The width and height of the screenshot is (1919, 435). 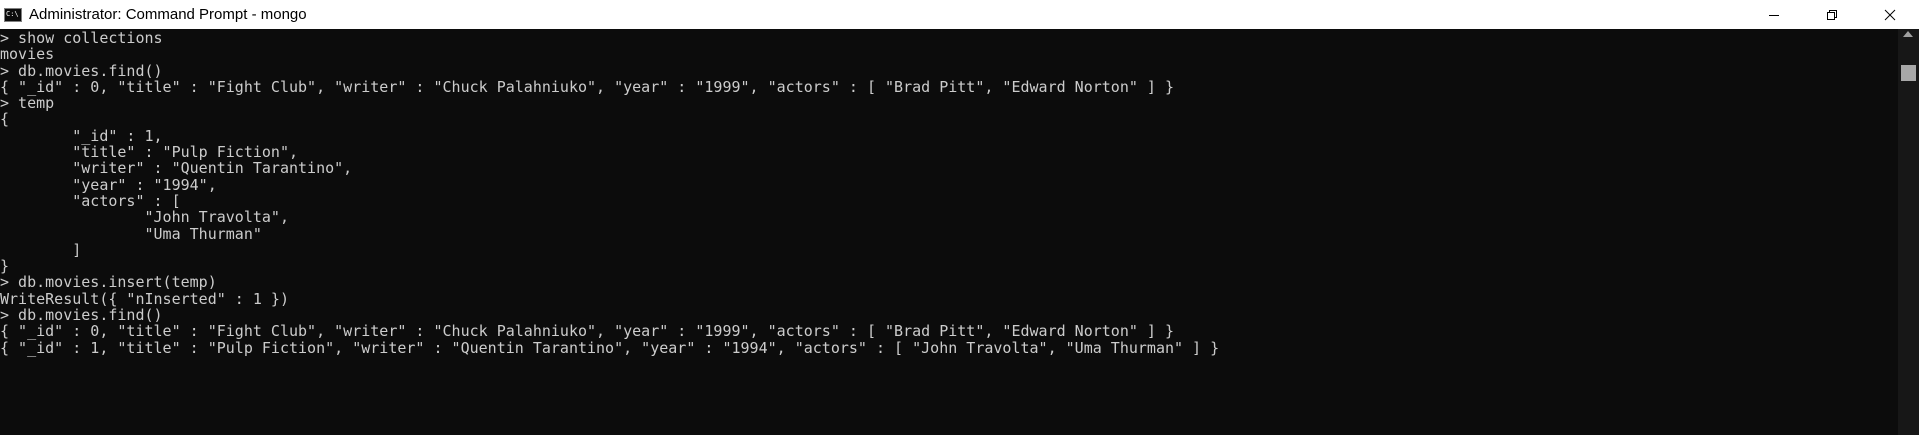 I want to click on scroll-up-arrow-icon, so click(x=1908, y=34).